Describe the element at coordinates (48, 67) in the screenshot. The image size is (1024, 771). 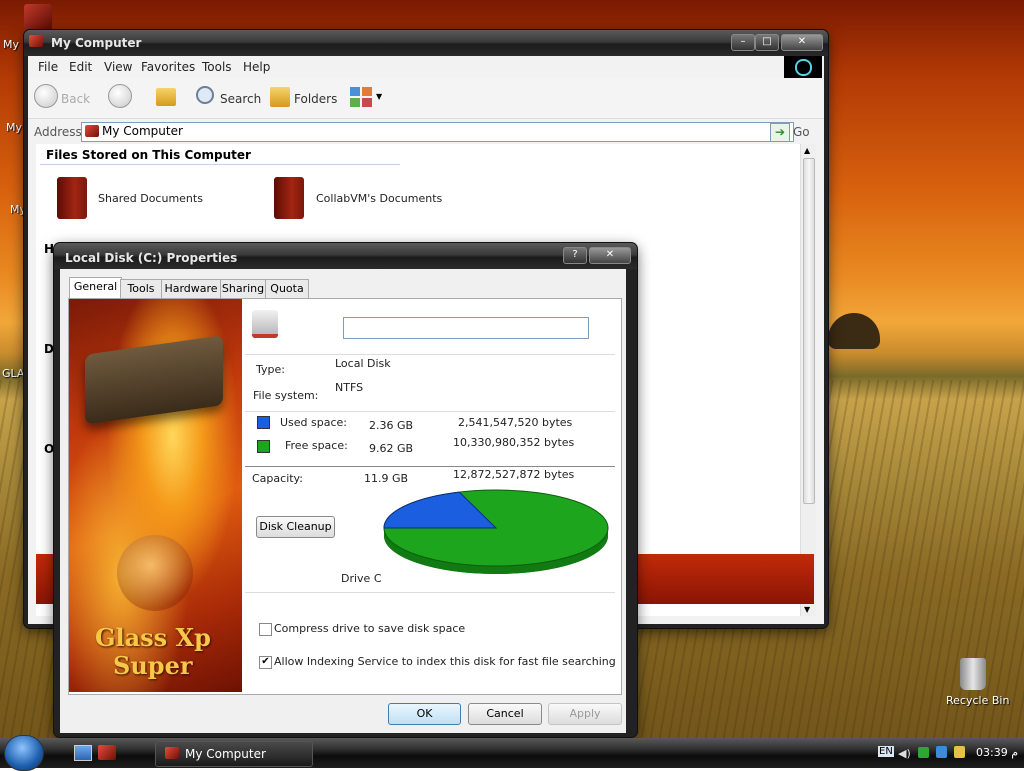
I see `menu-file: File` at that location.